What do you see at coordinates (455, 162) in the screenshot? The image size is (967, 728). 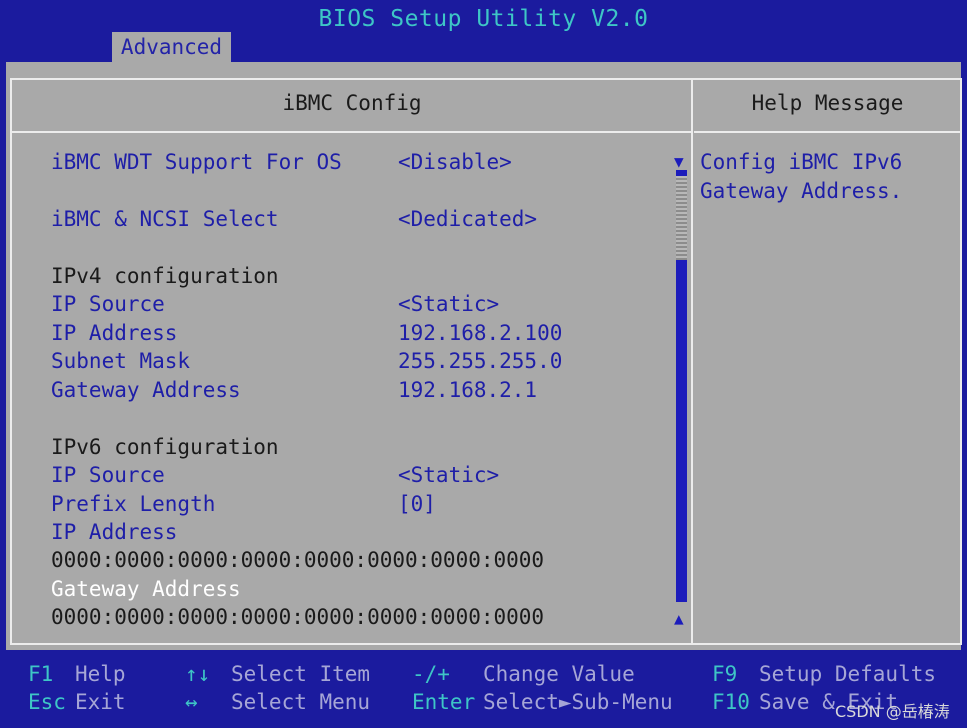 I see `setting-wdt-support-value: <Disable>` at bounding box center [455, 162].